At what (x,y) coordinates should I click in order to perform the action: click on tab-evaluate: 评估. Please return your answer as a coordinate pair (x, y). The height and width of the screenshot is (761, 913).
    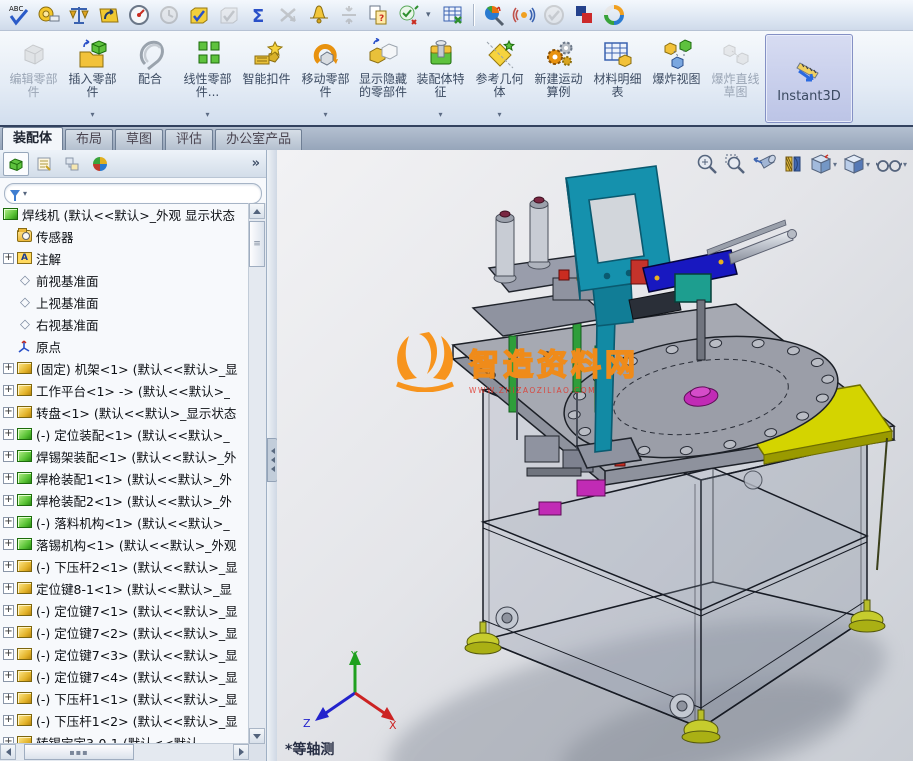
    Looking at the image, I should click on (189, 139).